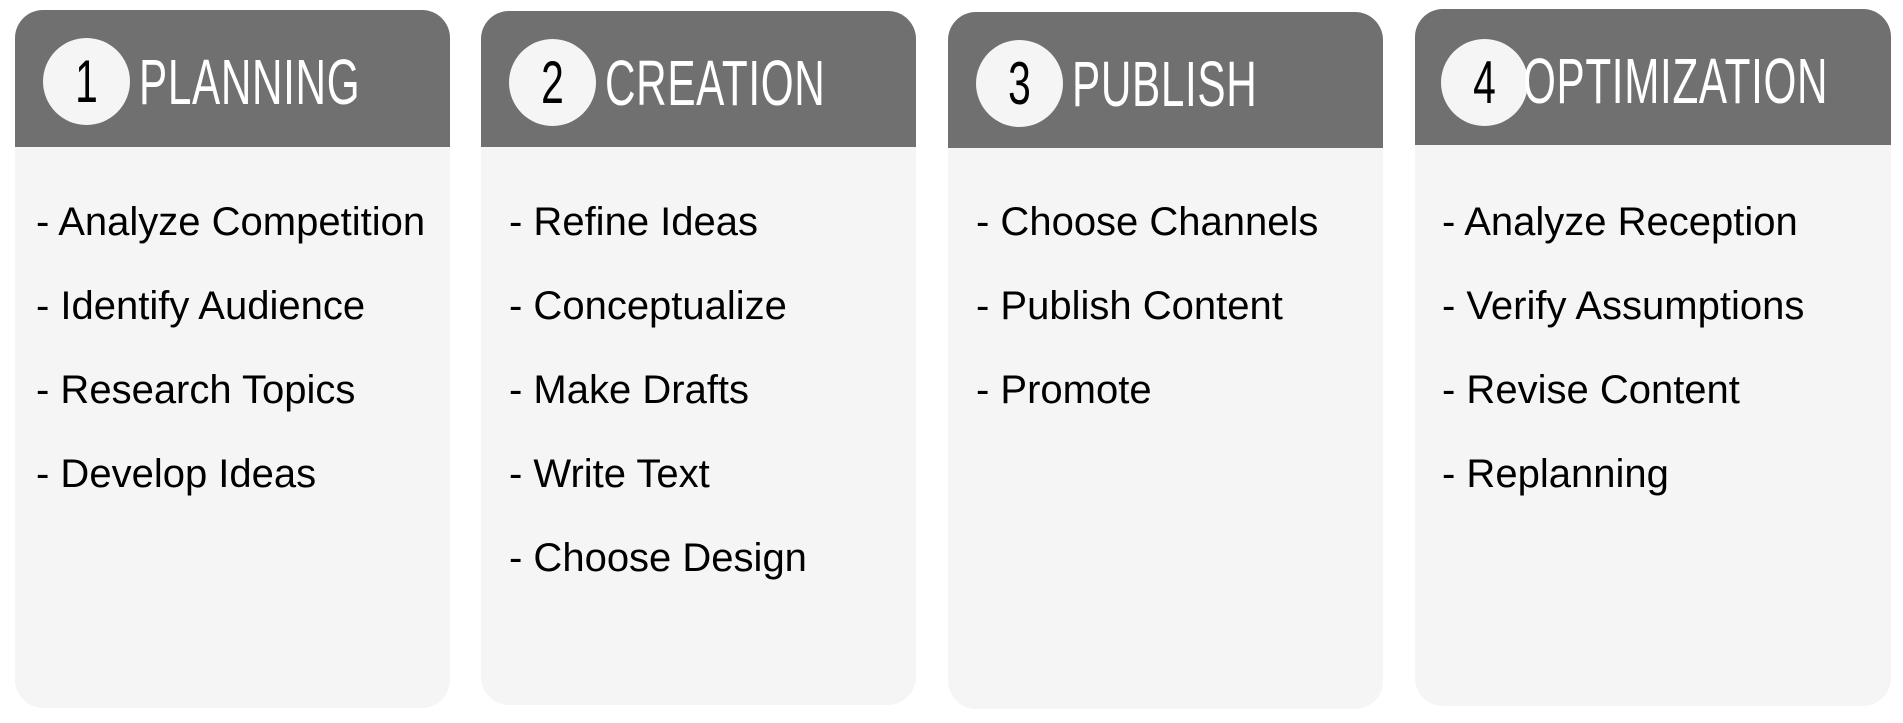 The width and height of the screenshot is (1903, 723). What do you see at coordinates (231, 222) in the screenshot?
I see `task-item: - Analyze Competition` at bounding box center [231, 222].